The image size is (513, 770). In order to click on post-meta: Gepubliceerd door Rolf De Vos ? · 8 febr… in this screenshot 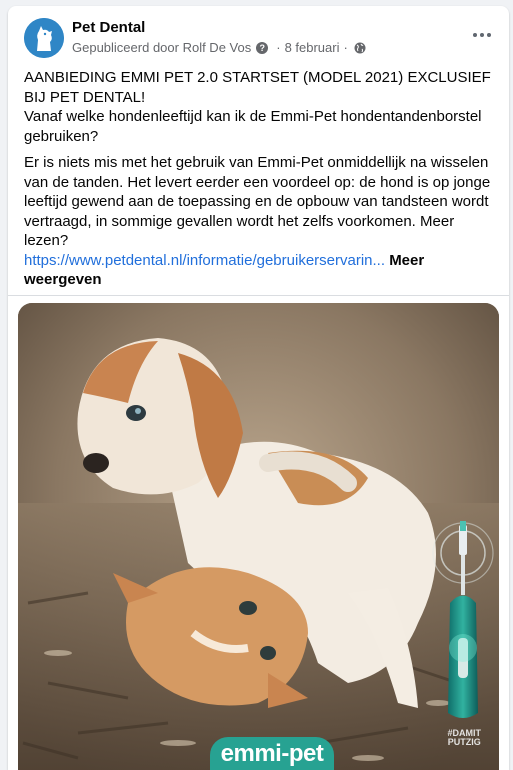, I will do `click(219, 47)`.